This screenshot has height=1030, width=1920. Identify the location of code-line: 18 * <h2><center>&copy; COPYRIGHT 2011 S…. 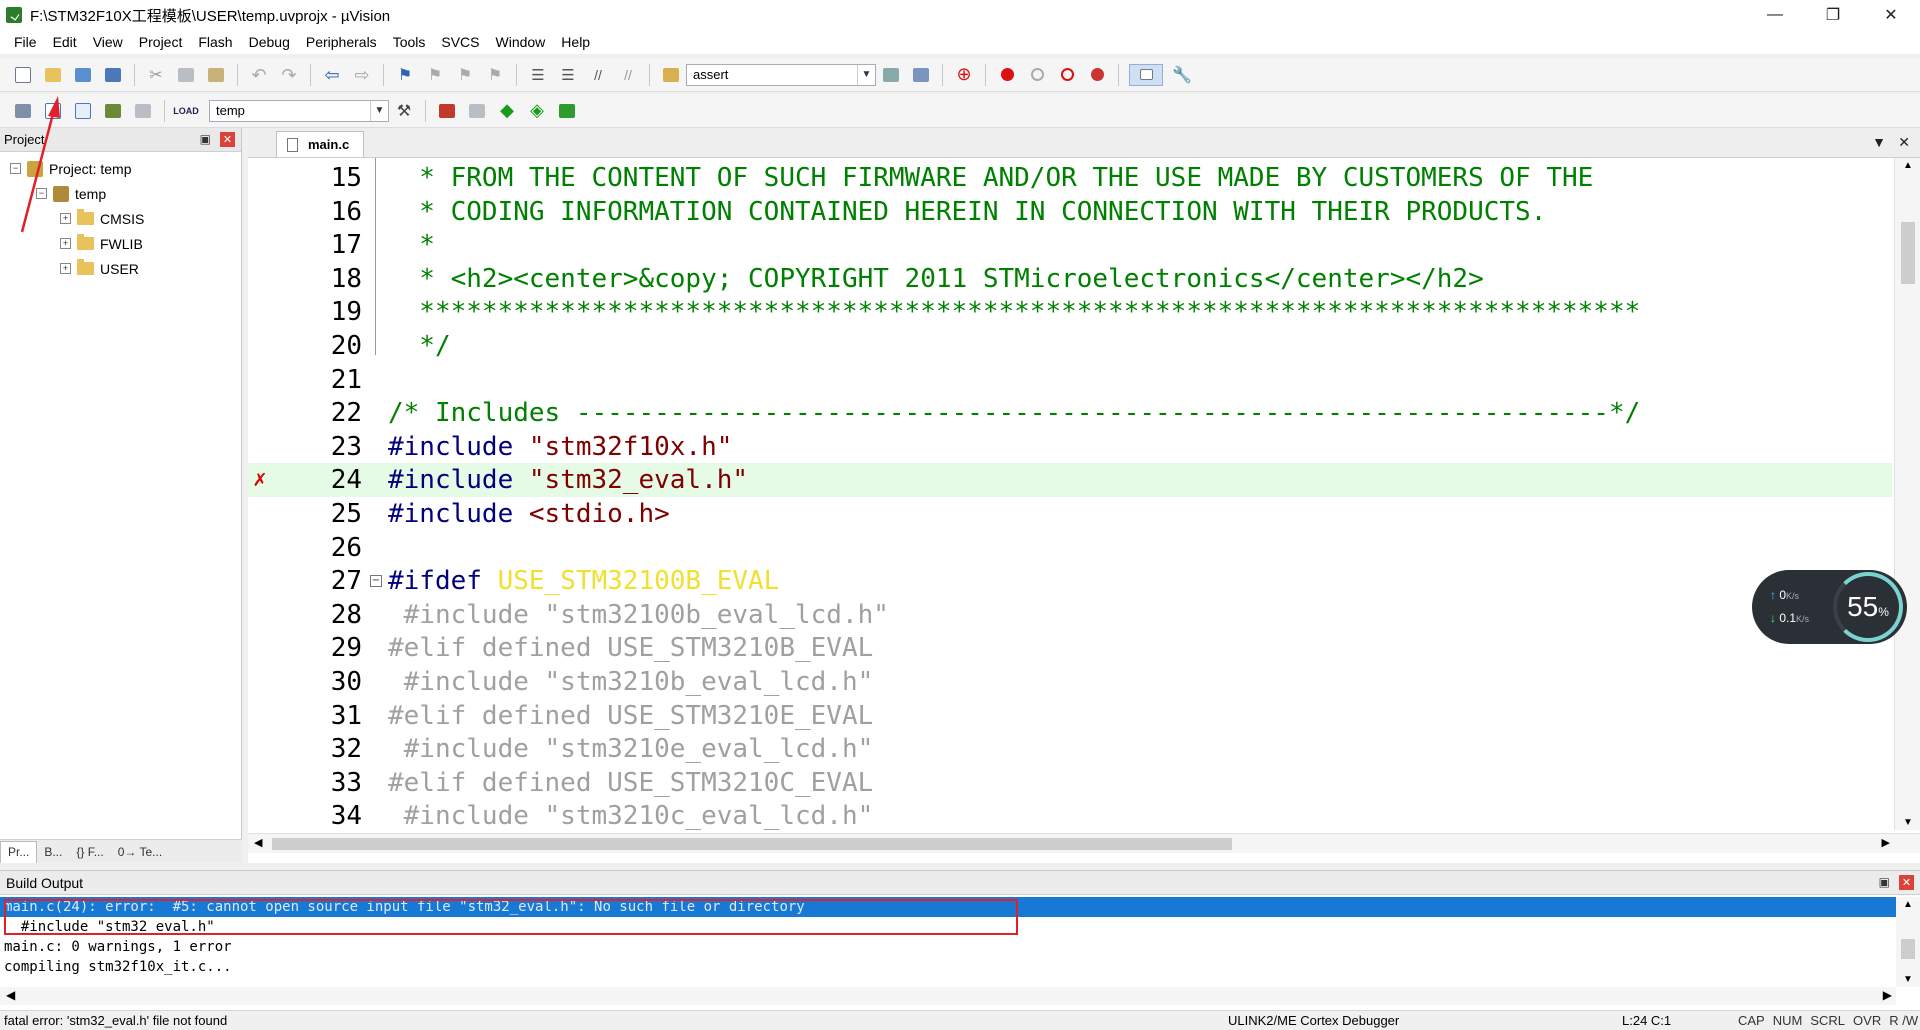
(1070, 279).